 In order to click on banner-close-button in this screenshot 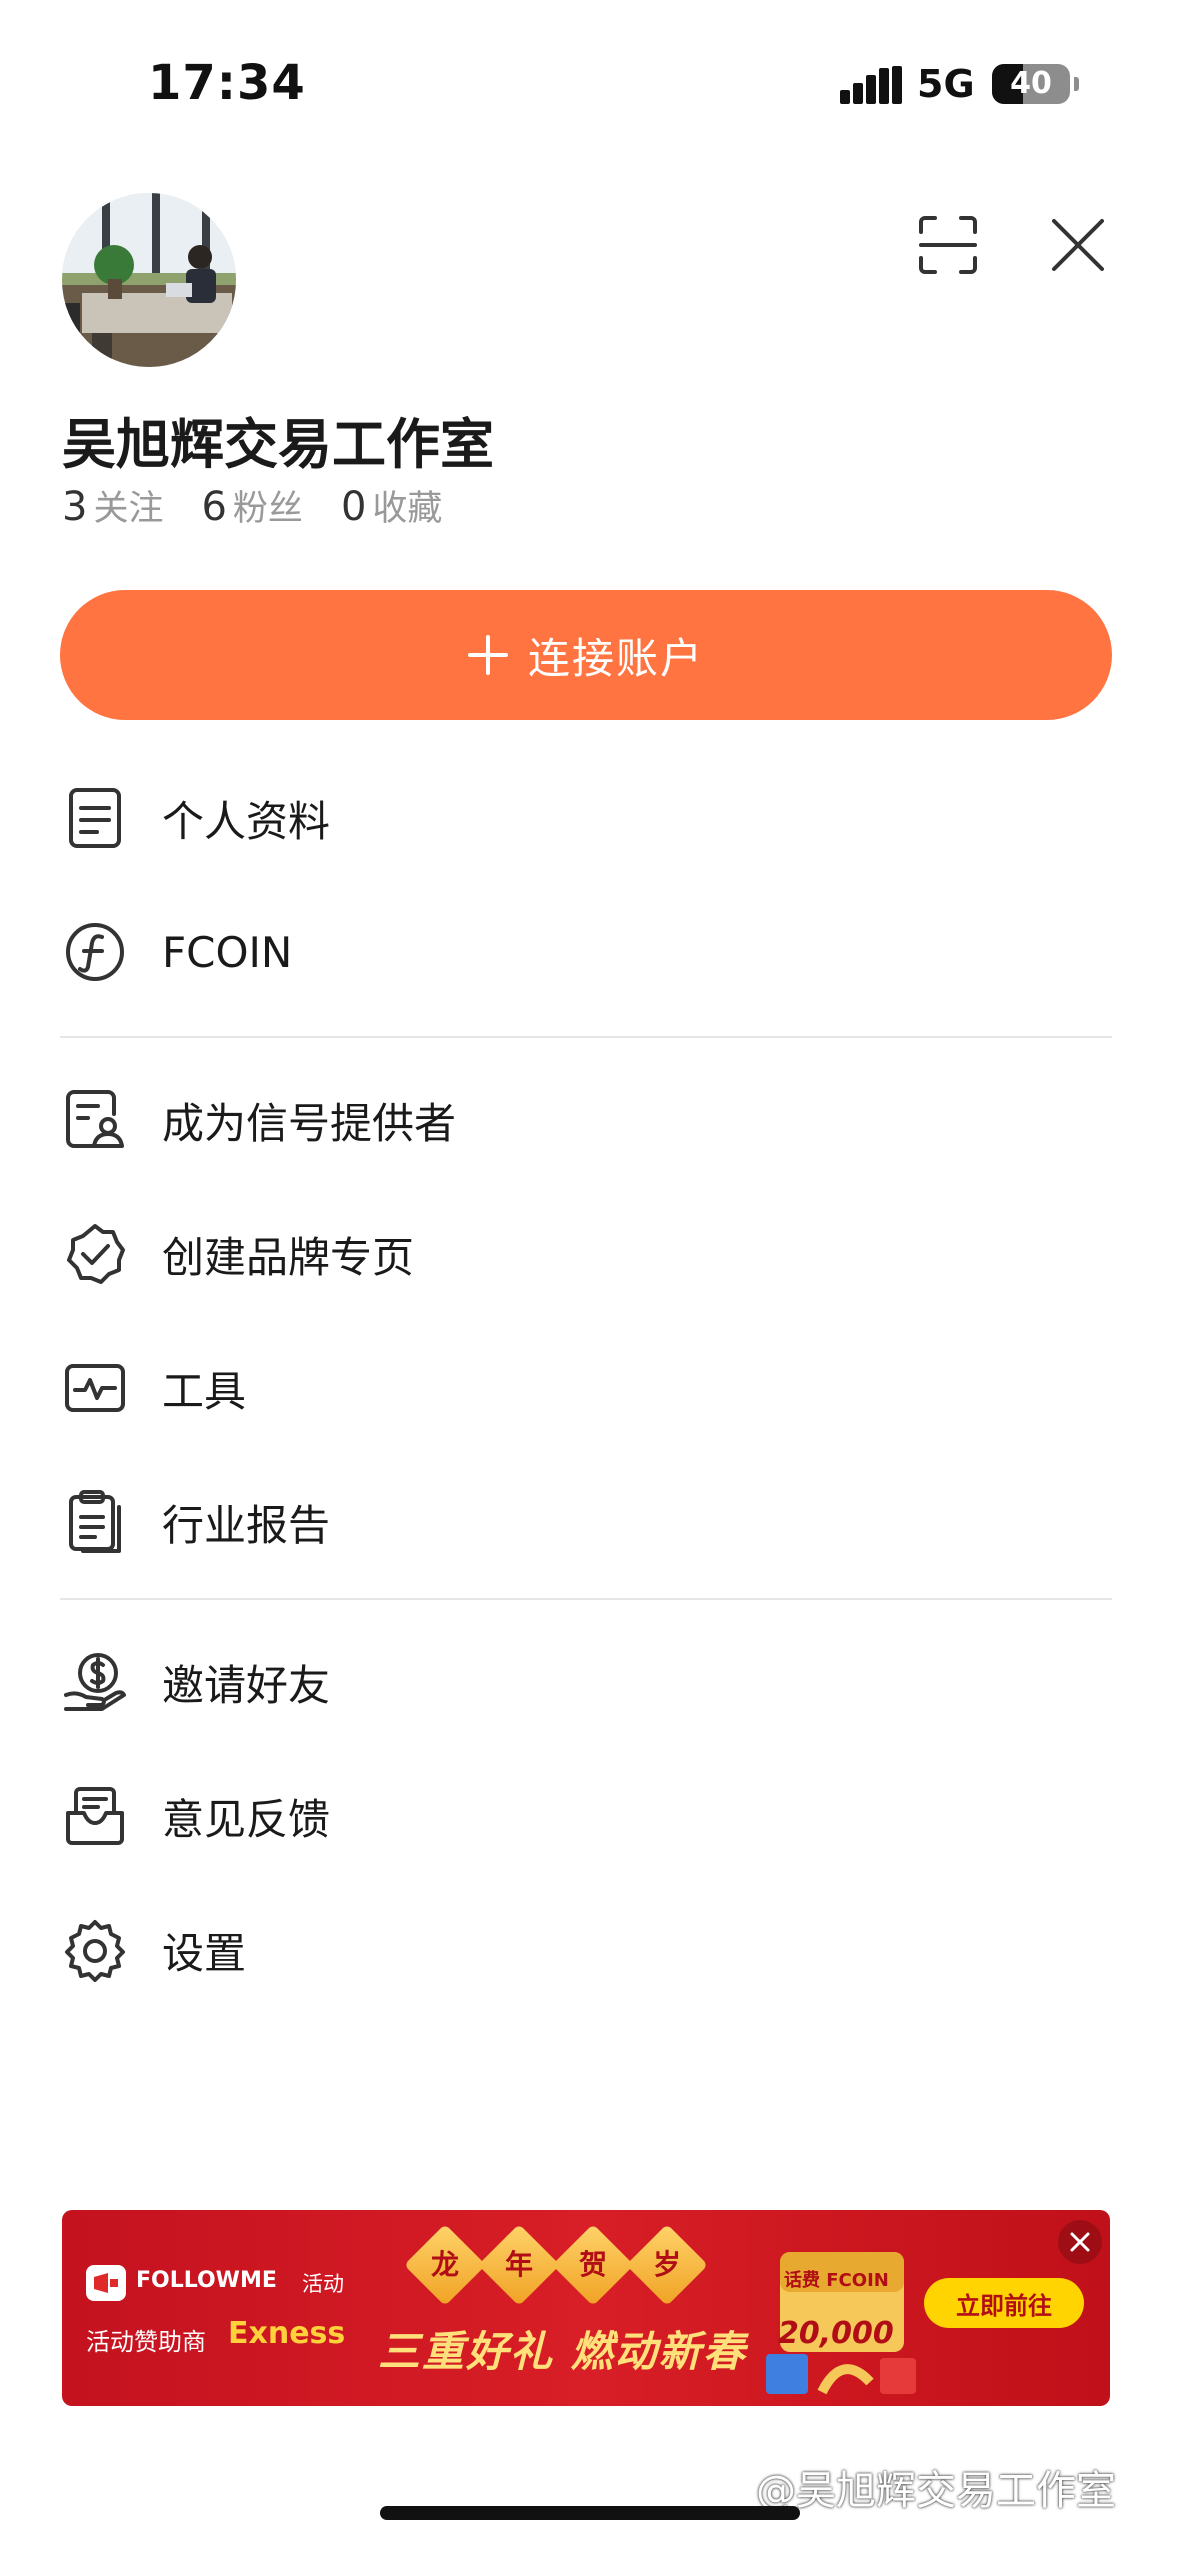, I will do `click(1080, 2242)`.